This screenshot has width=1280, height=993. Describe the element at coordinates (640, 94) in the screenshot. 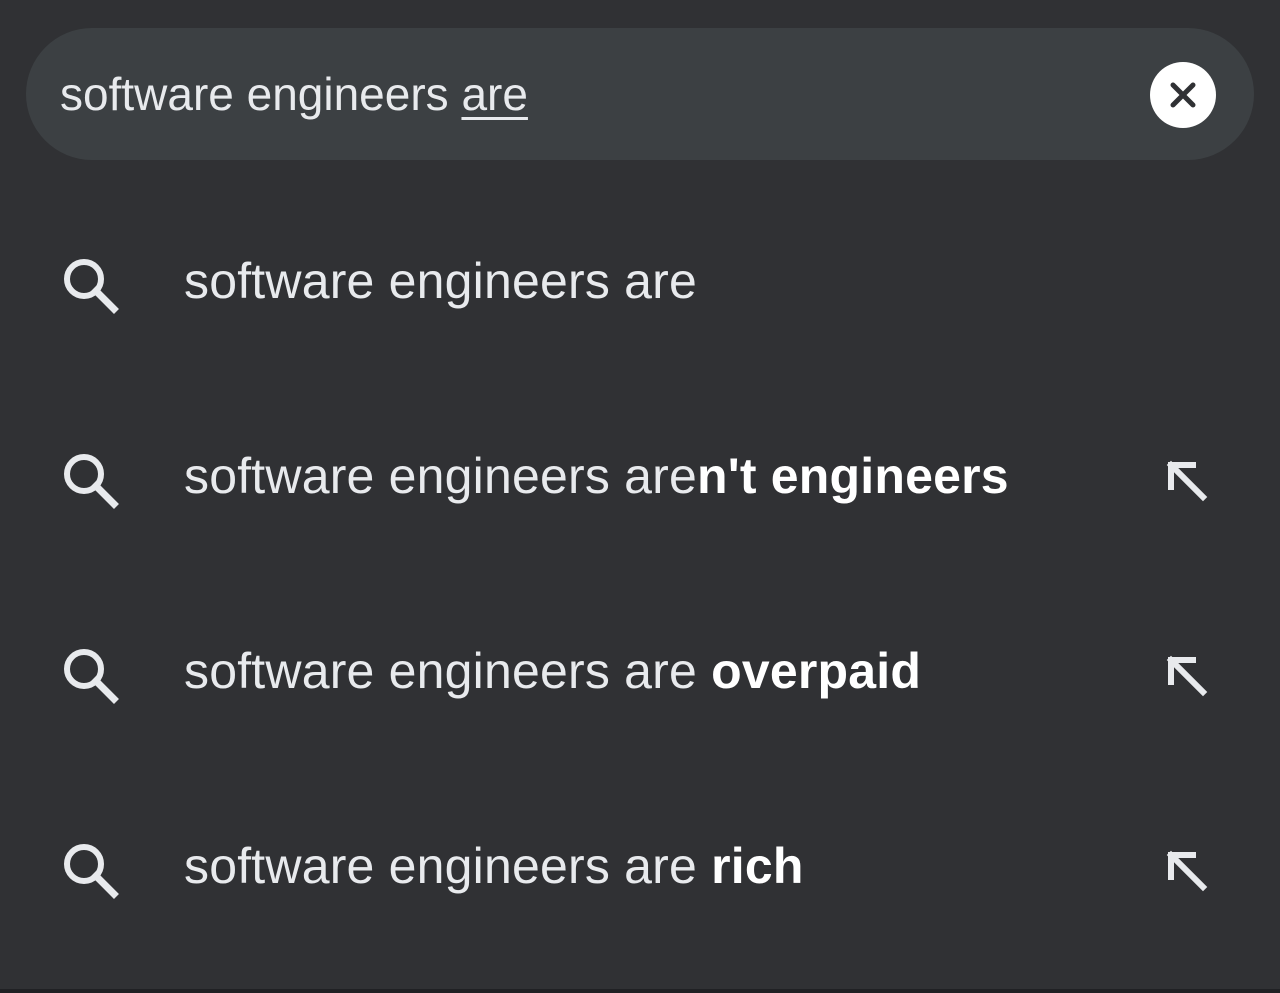

I see `search-box: software engineers are` at that location.